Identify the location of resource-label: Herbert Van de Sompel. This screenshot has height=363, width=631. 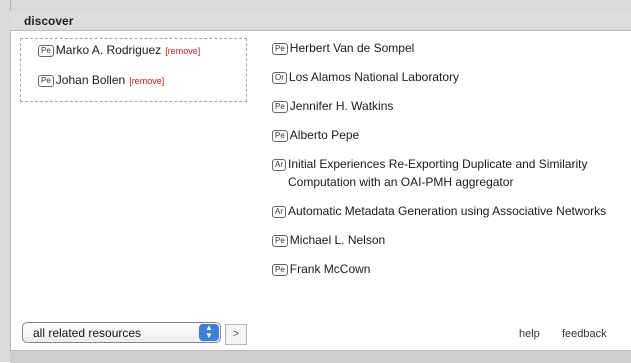
(456, 48).